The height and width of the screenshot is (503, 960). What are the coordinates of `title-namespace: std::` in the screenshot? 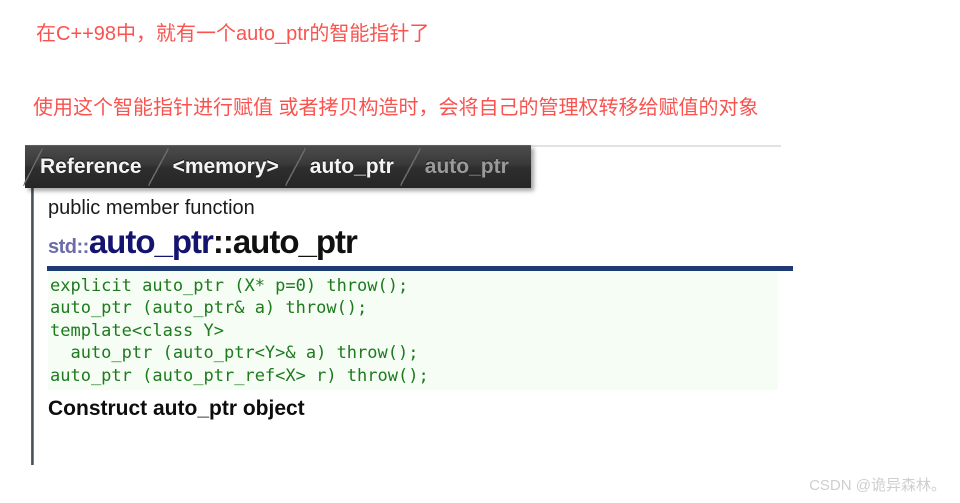 It's located at (68, 247).